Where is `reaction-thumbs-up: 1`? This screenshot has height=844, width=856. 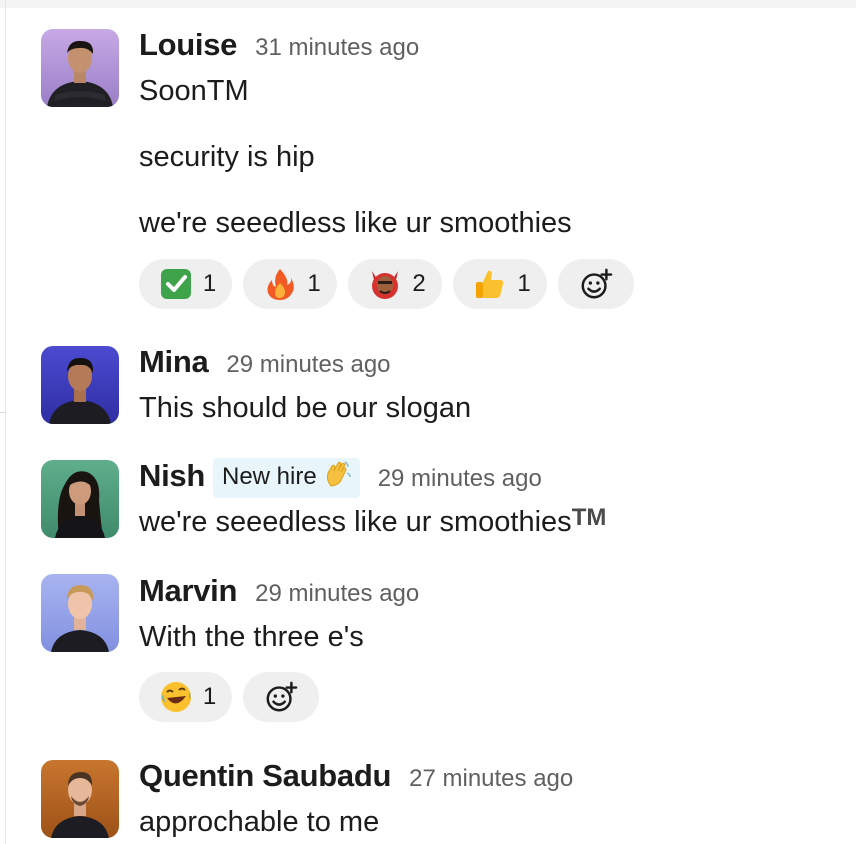
reaction-thumbs-up: 1 is located at coordinates (500, 284).